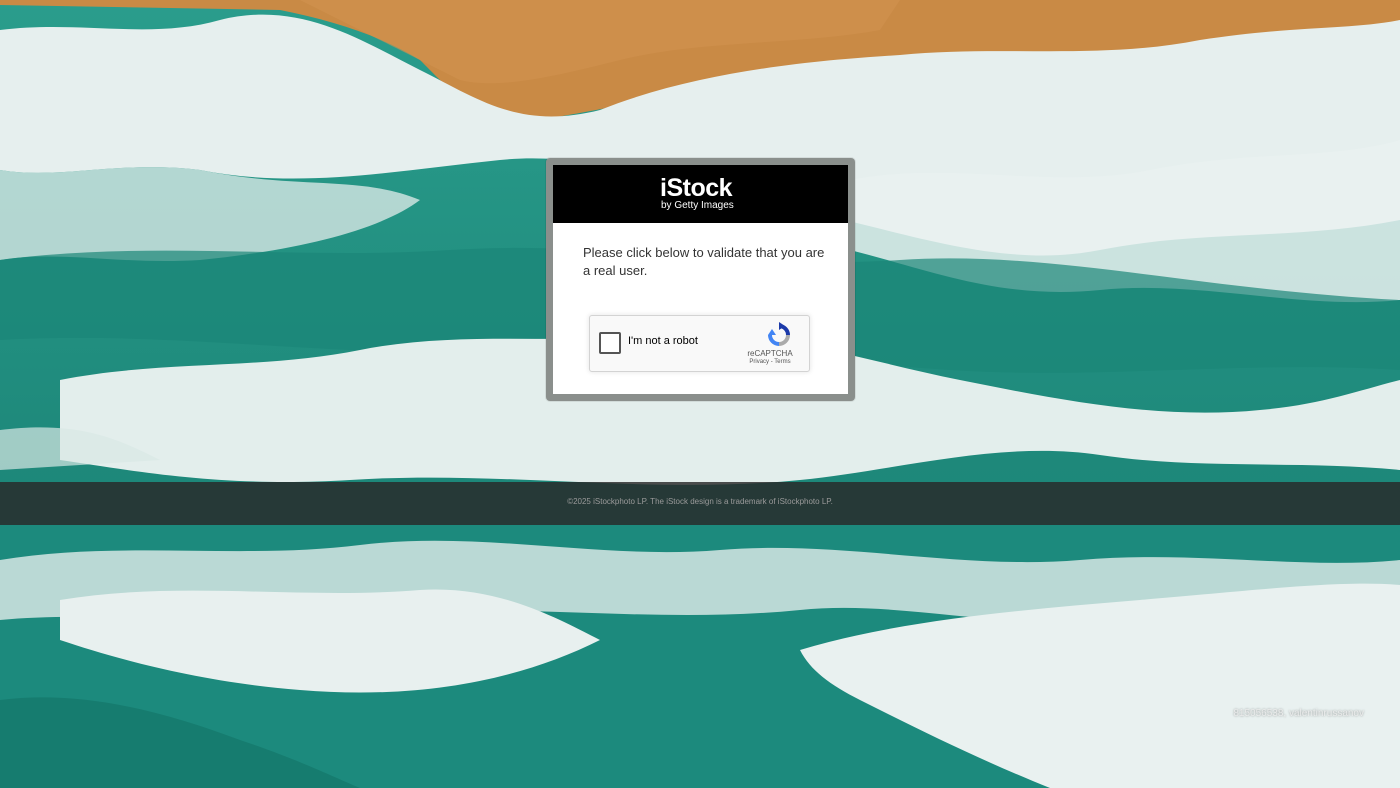 The image size is (1400, 788). I want to click on recaptcha-brand: reCAPTCHA, so click(770, 353).